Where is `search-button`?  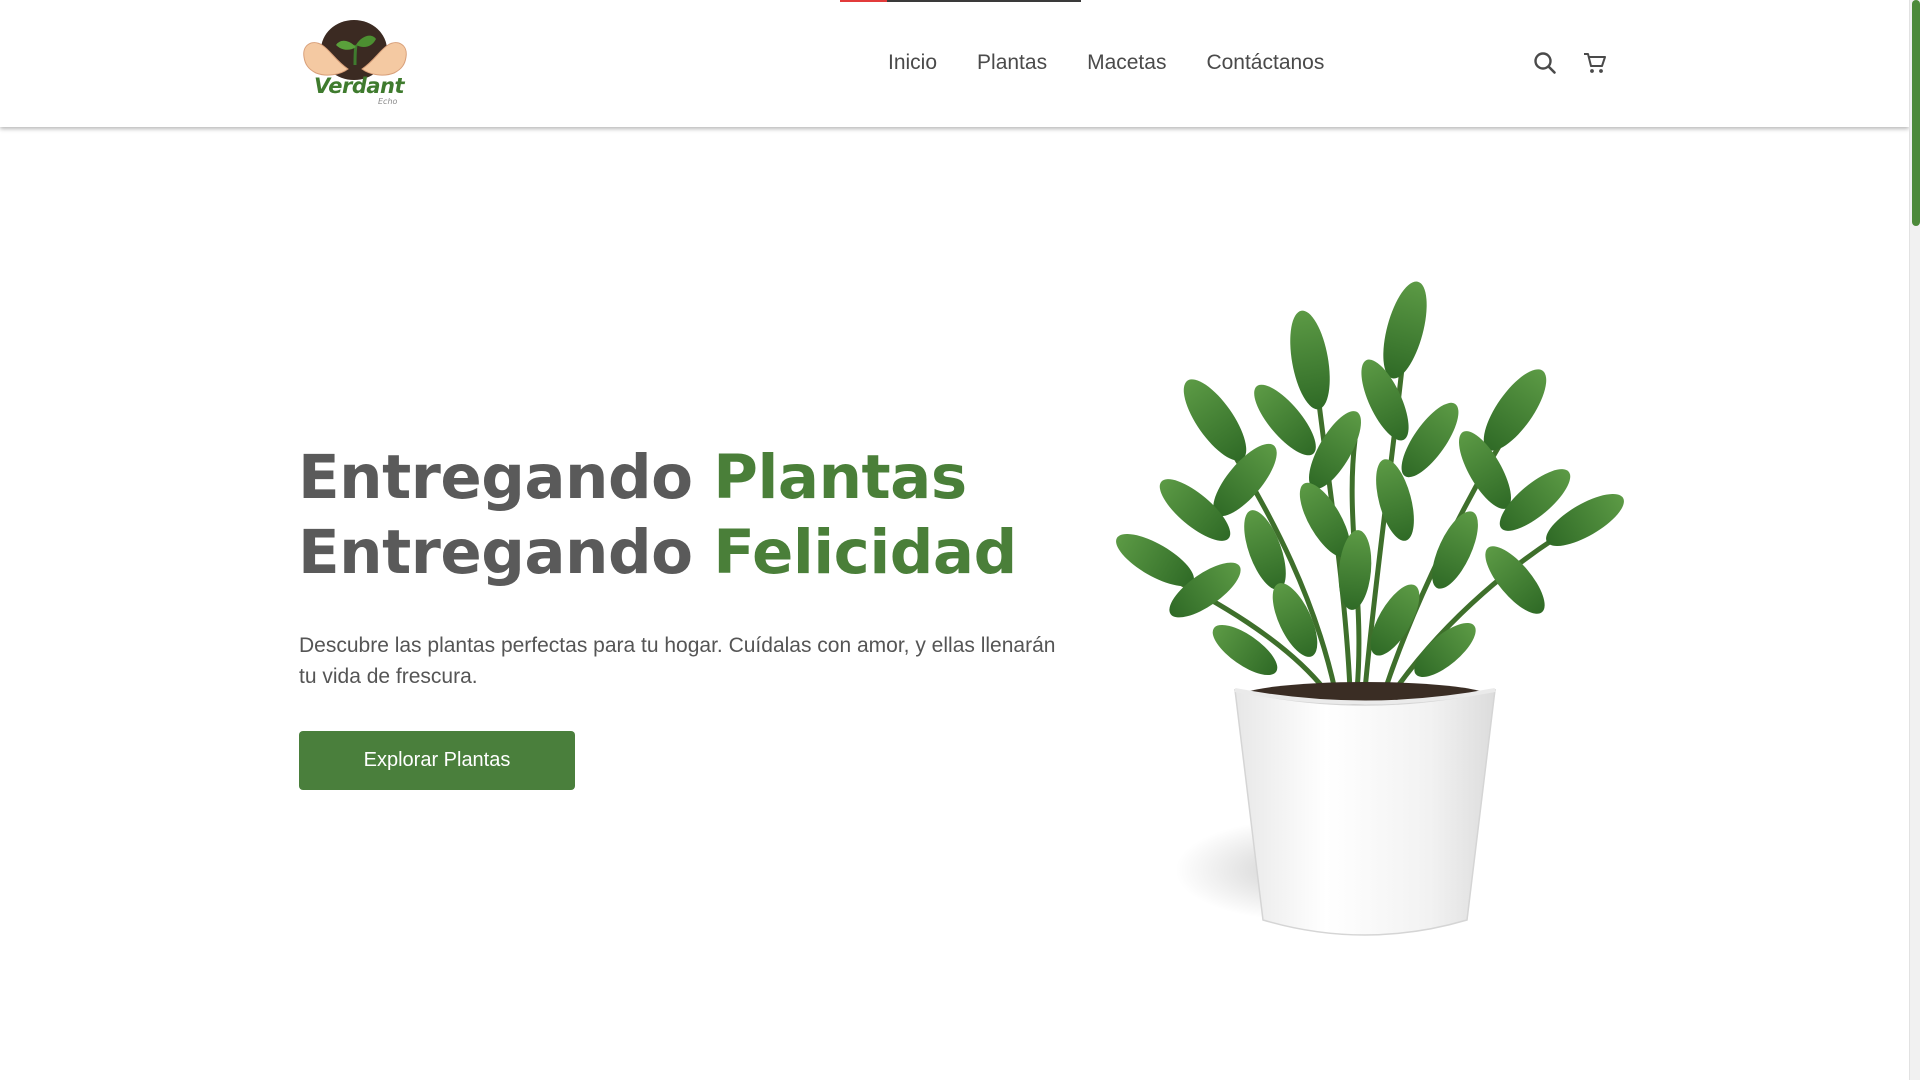
search-button is located at coordinates (1545, 63).